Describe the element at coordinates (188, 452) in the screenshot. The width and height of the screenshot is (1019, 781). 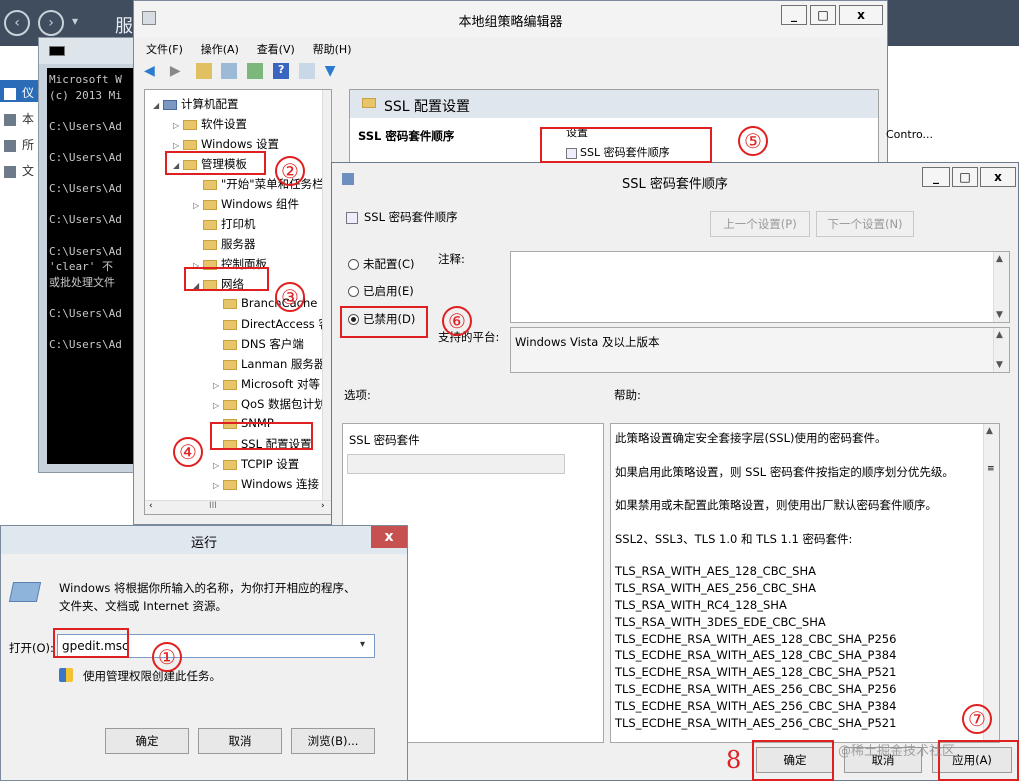
I see `annotation-number-4: ④` at that location.